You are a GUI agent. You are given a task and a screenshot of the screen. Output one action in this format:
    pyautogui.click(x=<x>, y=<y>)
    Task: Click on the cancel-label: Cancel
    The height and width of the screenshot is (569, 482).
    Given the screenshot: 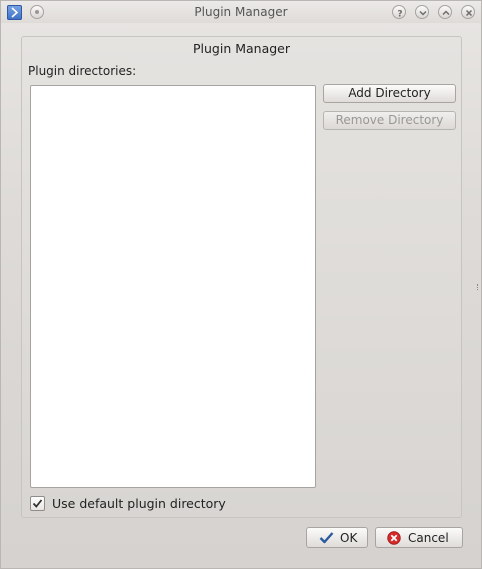 What is the action you would take?
    pyautogui.click(x=428, y=538)
    